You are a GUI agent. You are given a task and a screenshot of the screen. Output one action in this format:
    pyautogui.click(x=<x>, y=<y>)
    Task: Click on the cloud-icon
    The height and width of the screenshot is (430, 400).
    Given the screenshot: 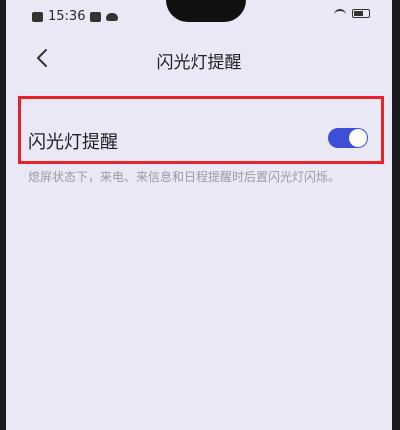 What is the action you would take?
    pyautogui.click(x=112, y=16)
    